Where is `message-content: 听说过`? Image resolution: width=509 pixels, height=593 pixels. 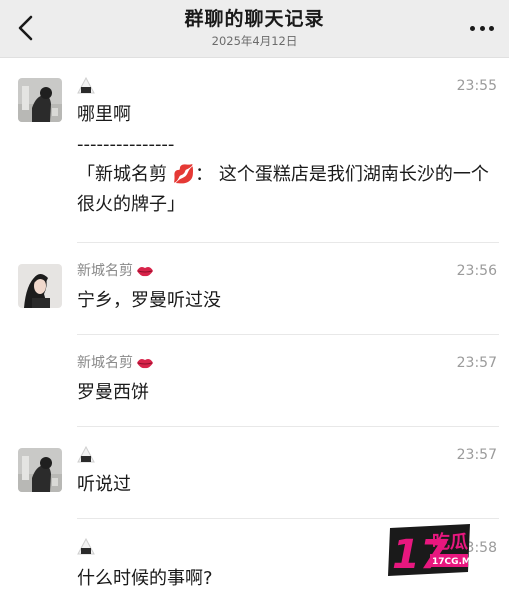
message-content: 听说过 is located at coordinates (286, 485).